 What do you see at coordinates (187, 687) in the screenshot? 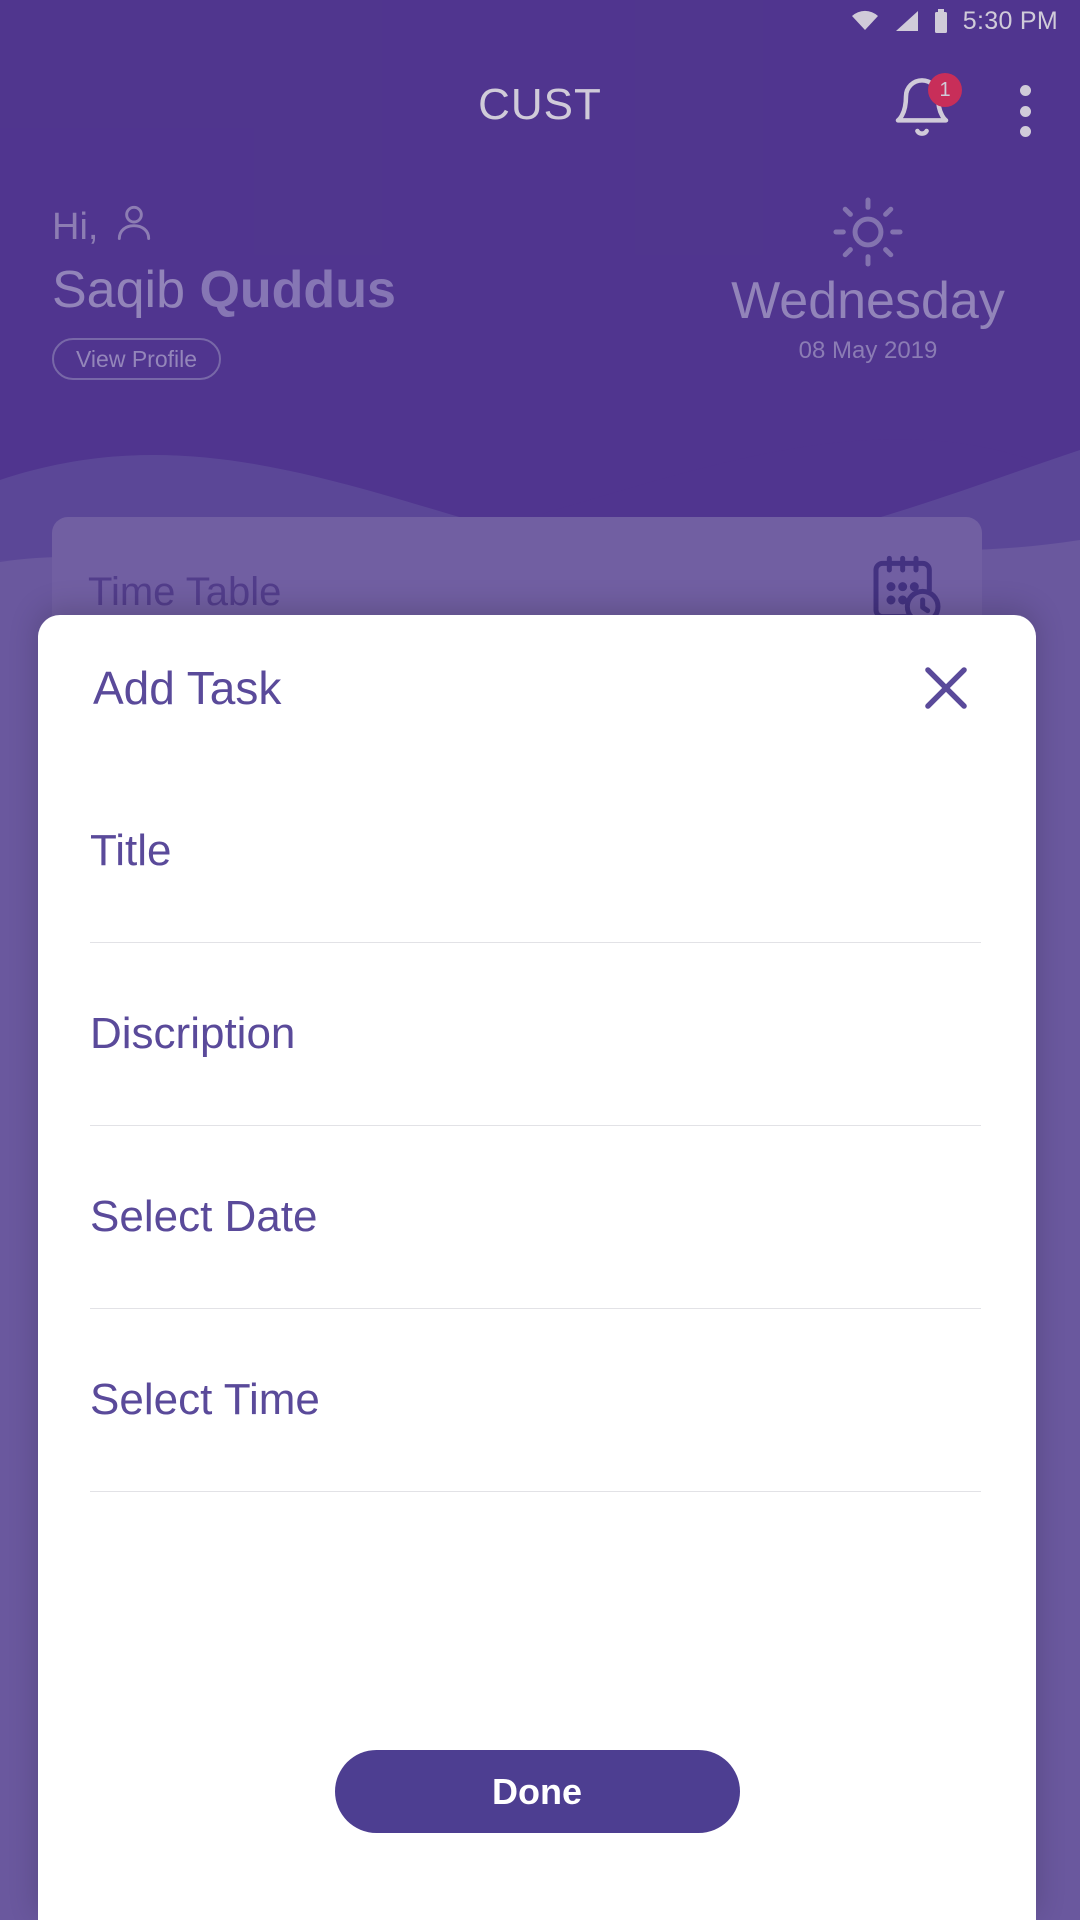
I see `dialog-title: Add Task` at bounding box center [187, 687].